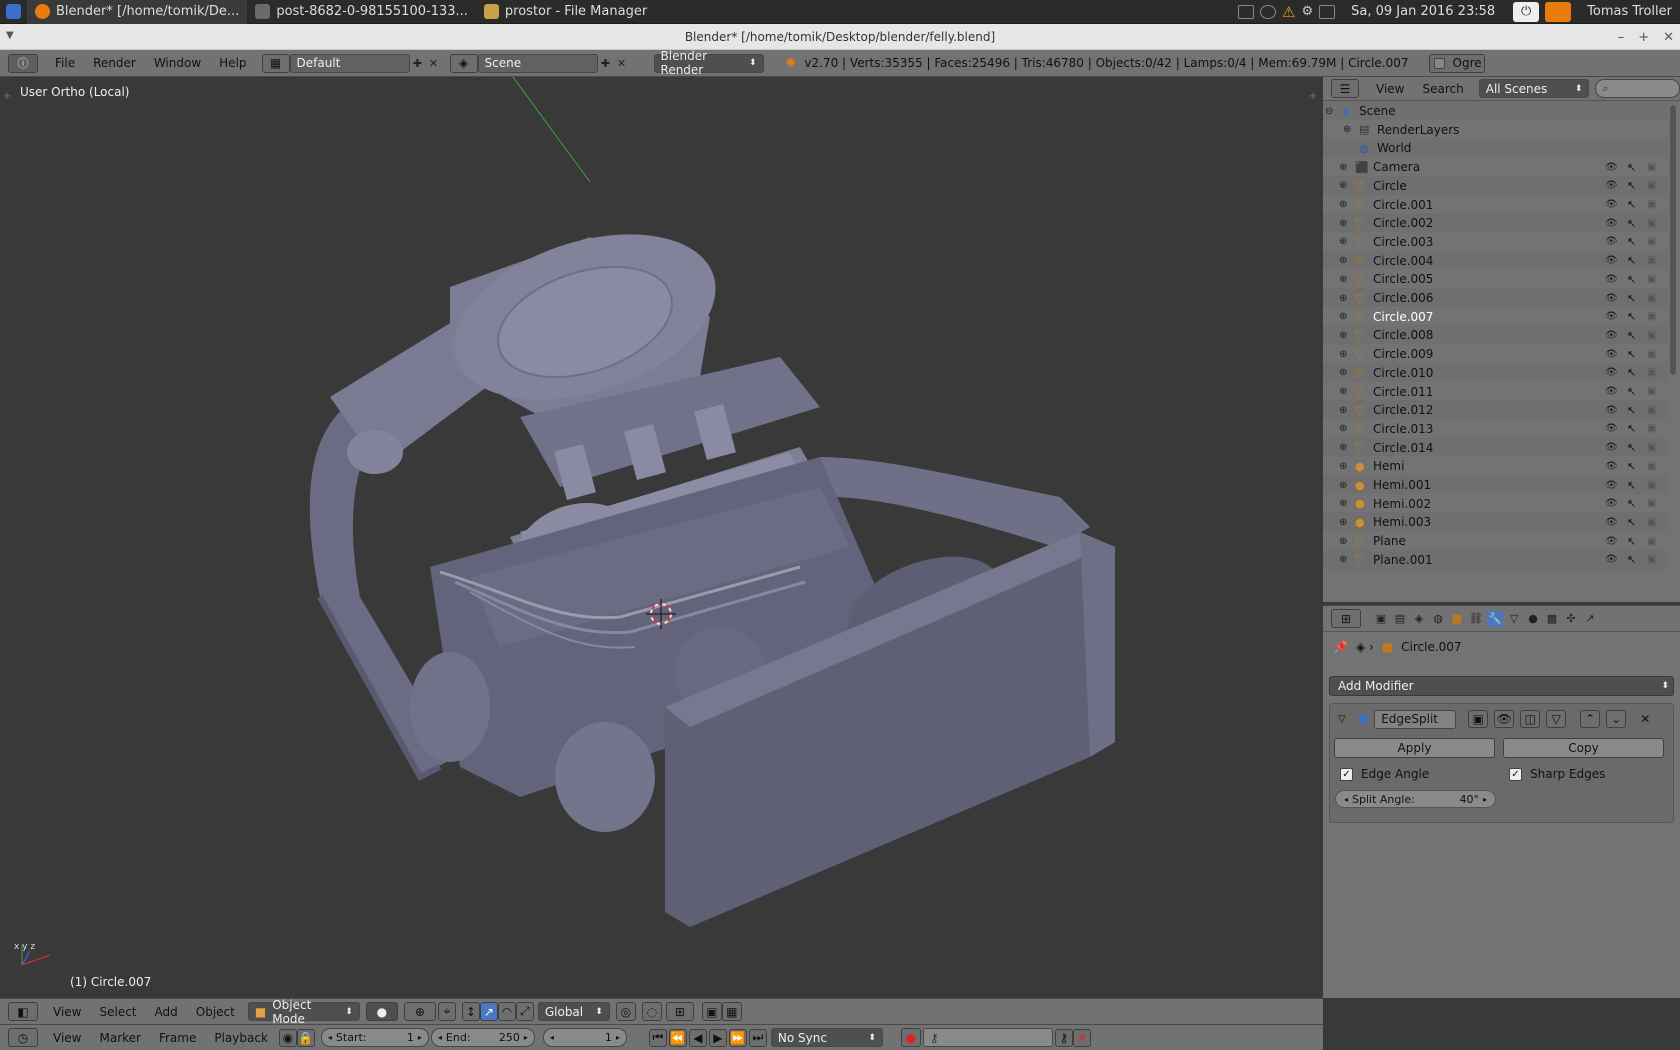 This screenshot has width=1680, height=1050. Describe the element at coordinates (418, 63) in the screenshot. I see `add-screen-icon: ✚` at that location.